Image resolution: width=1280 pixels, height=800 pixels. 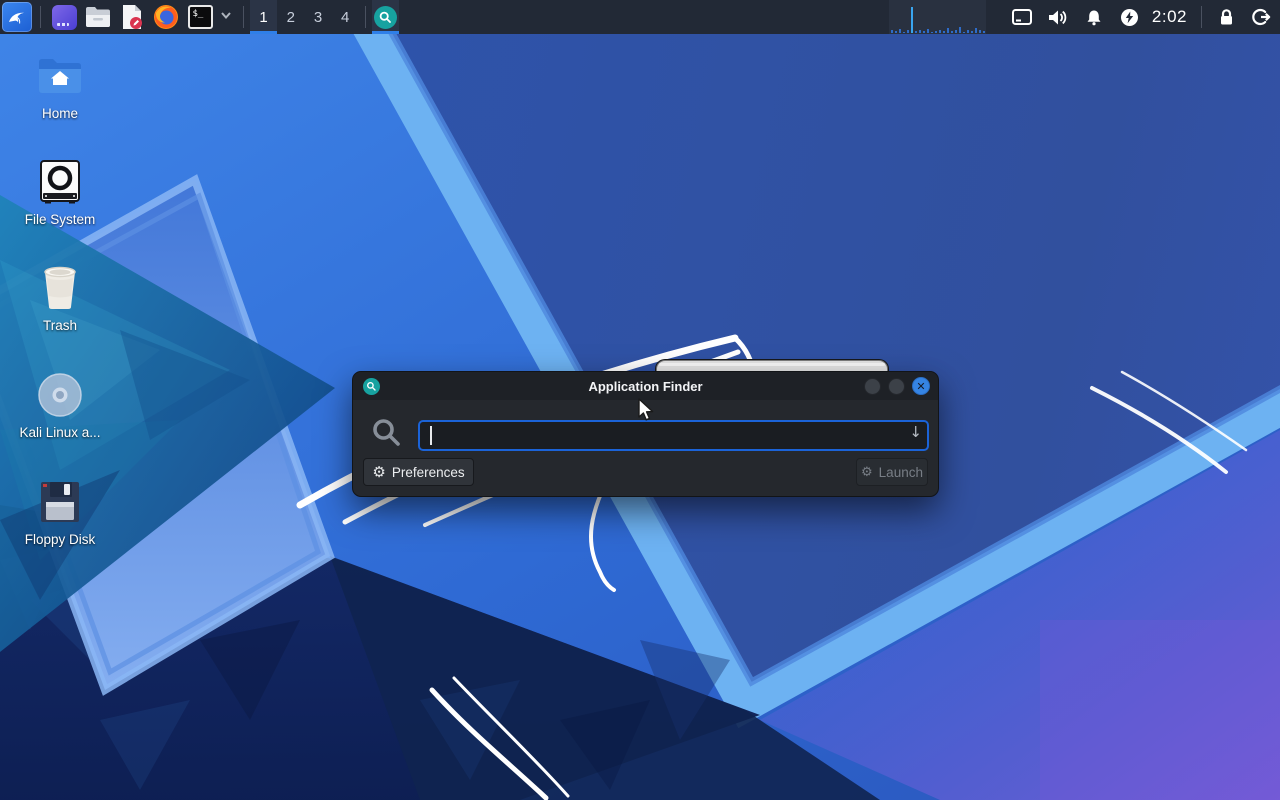 I want to click on workspace-label: 4, so click(x=345, y=17).